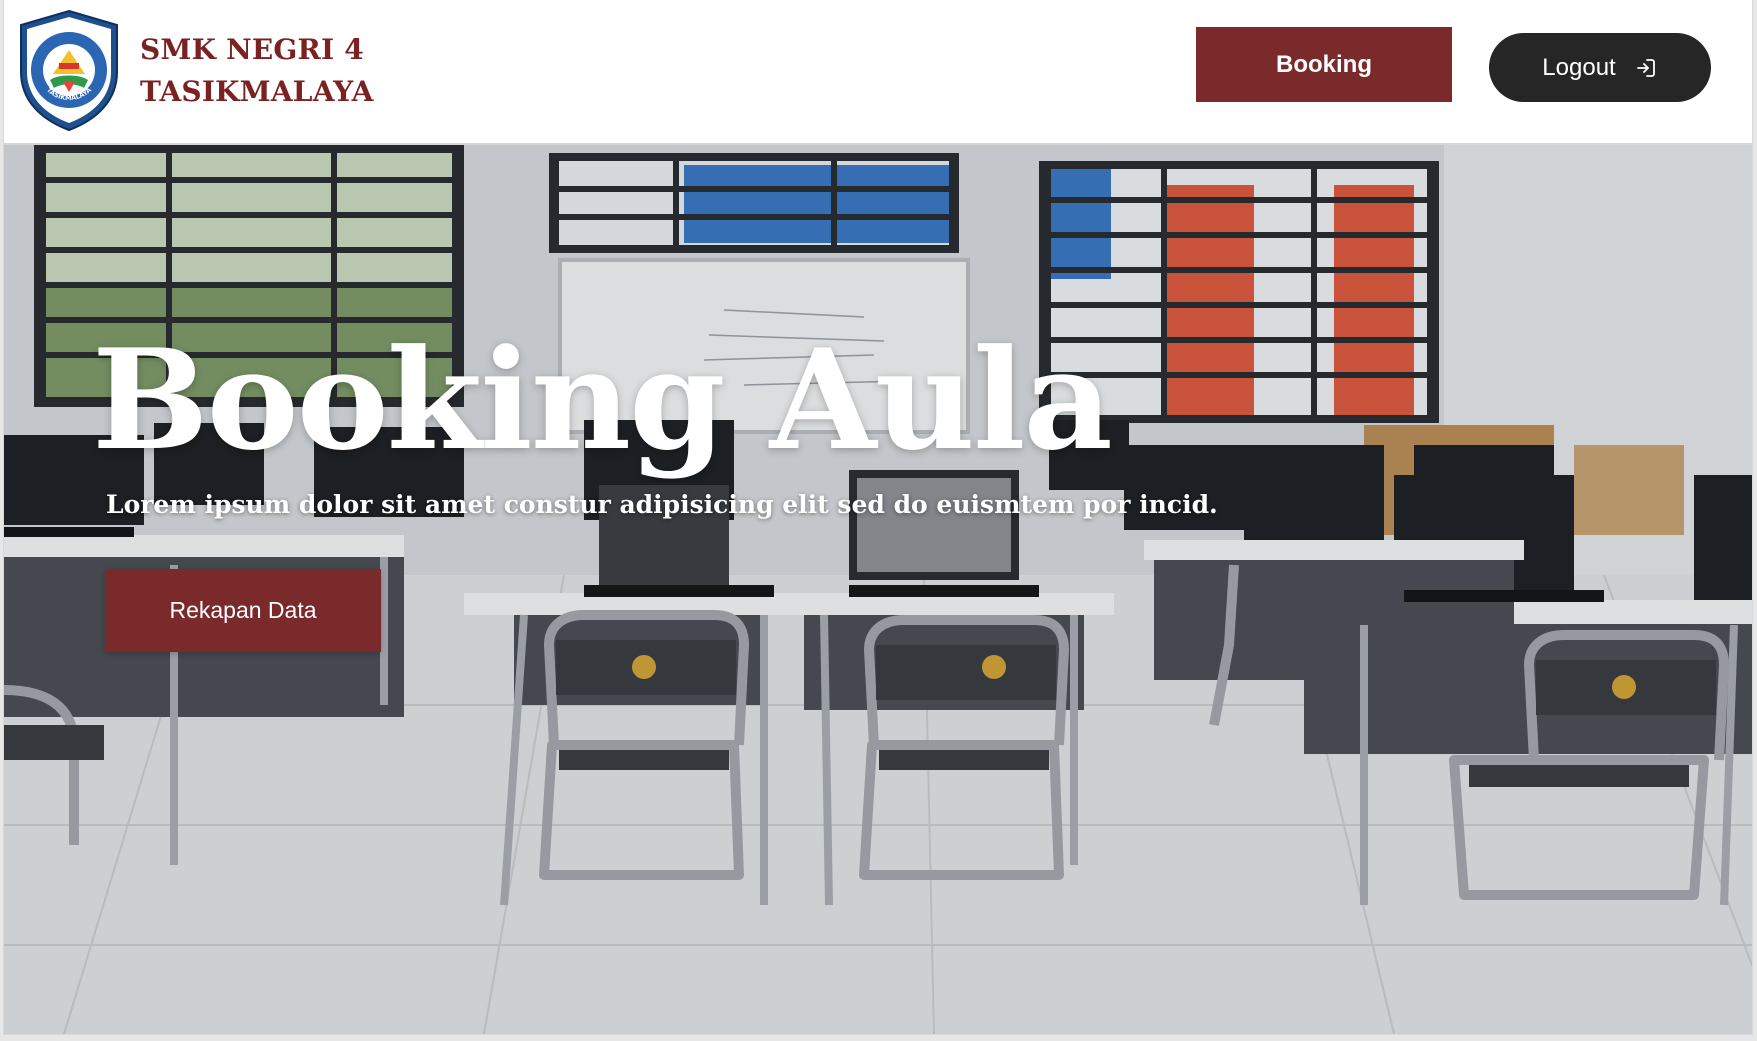 This screenshot has width=1757, height=1041. I want to click on booking-button: Booking, so click(1324, 64).